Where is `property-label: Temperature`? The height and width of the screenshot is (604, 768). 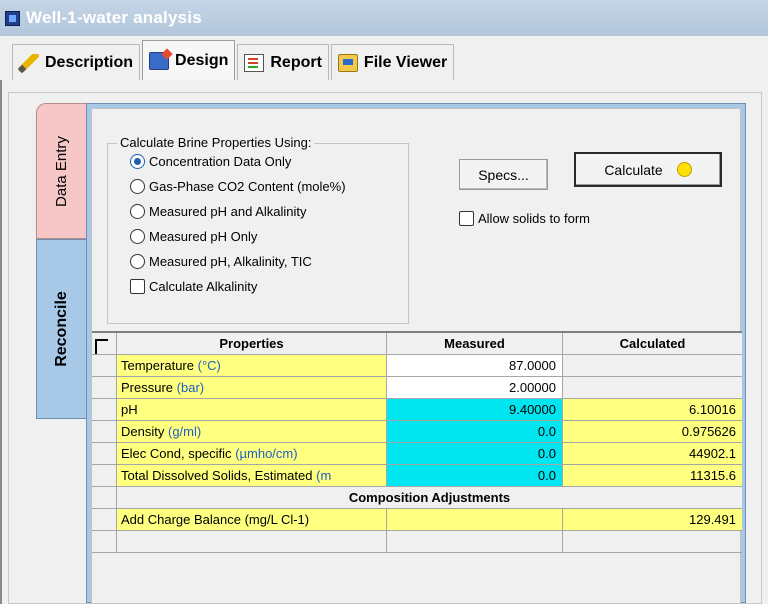
property-label: Temperature is located at coordinates (157, 365).